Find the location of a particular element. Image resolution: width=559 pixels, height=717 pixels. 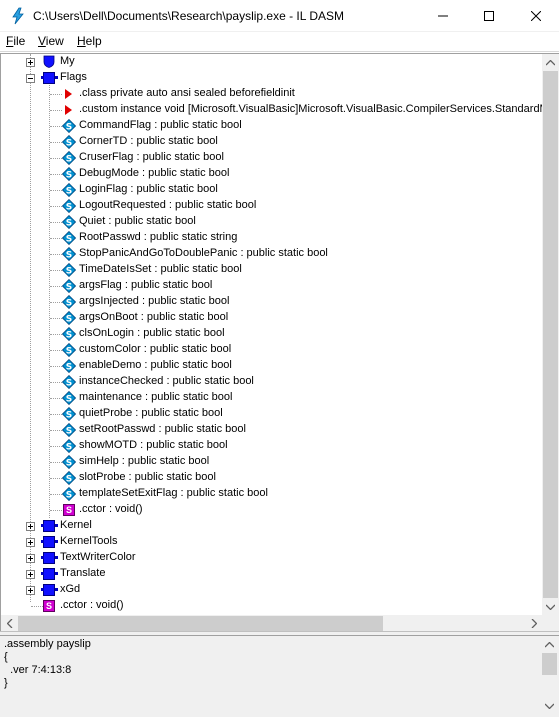

field-row: S CruserFlag : public static bool is located at coordinates (271, 158).